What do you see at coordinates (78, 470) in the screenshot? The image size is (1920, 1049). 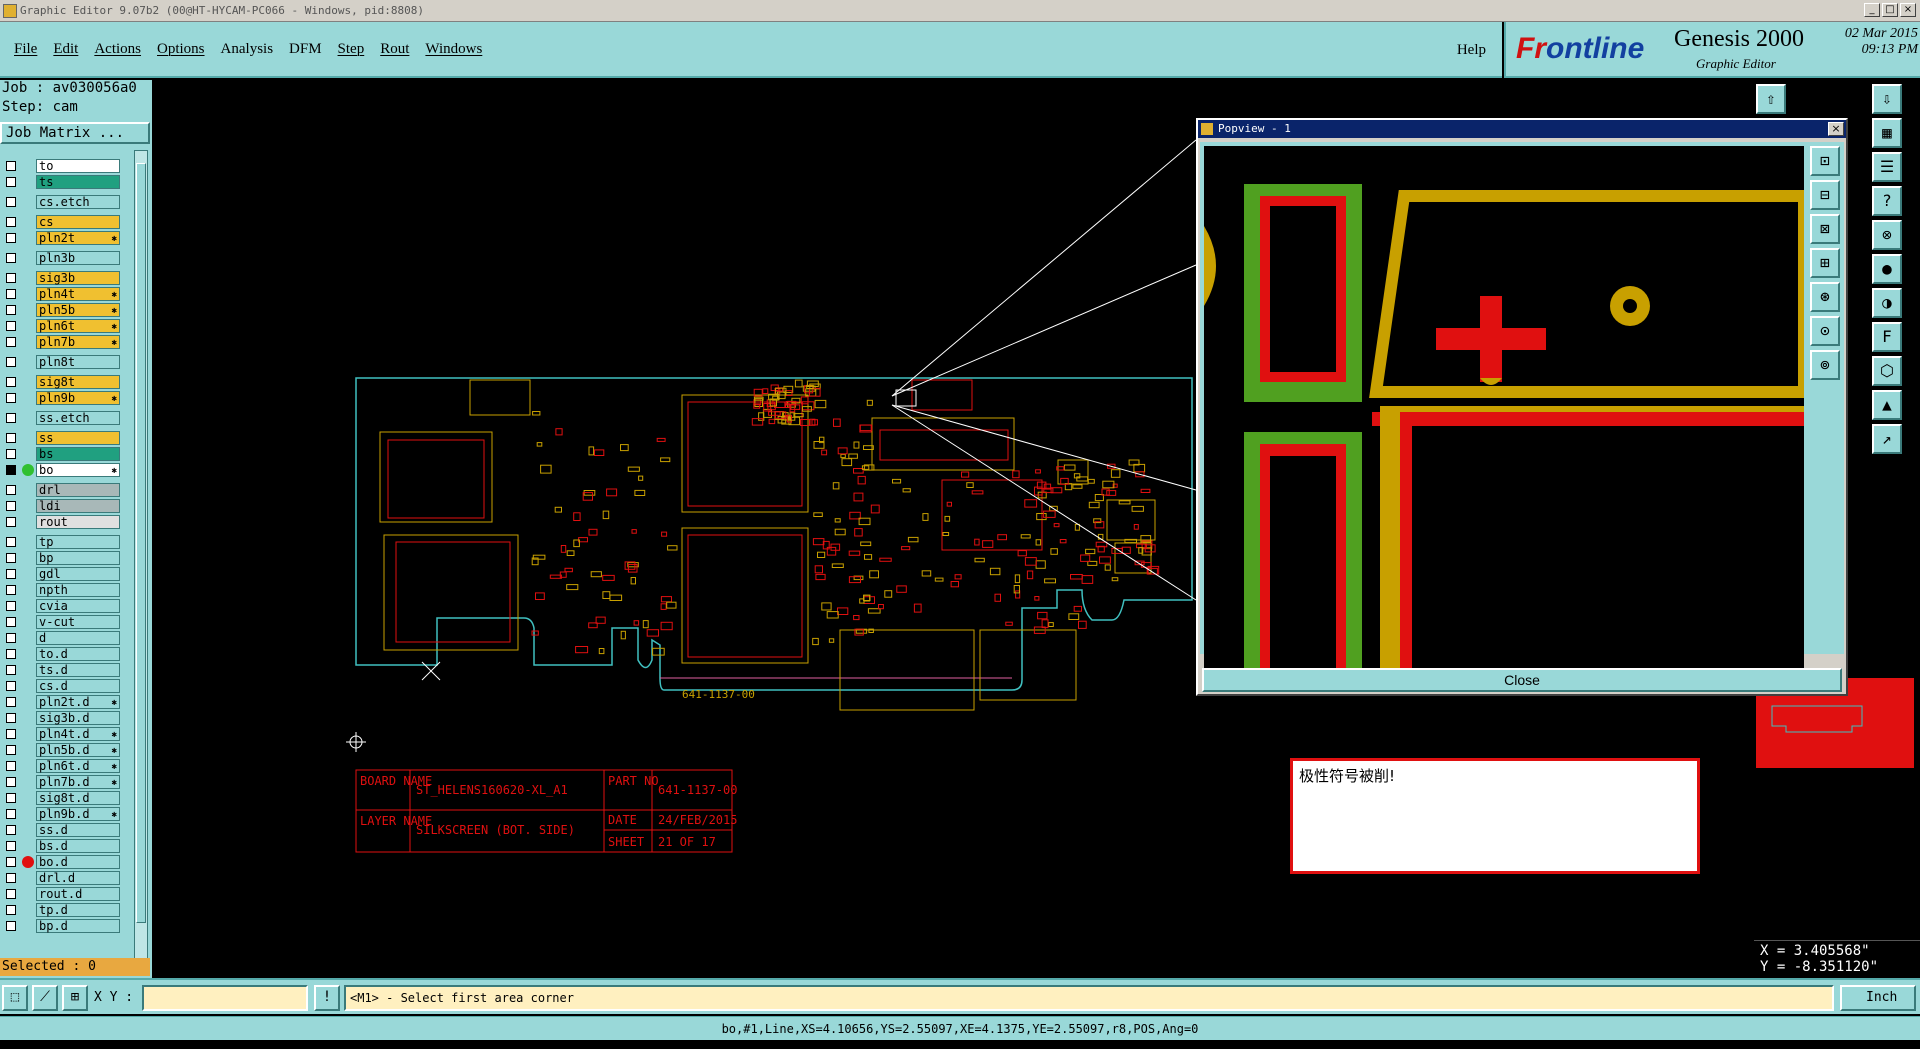 I see `layer-name: bo ✱` at bounding box center [78, 470].